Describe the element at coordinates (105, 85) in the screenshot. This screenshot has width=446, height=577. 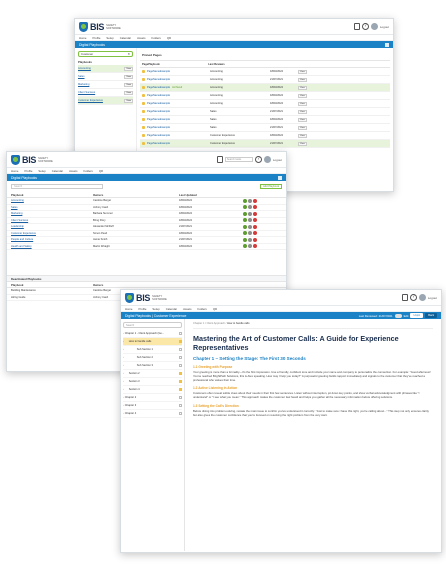
I see `playbook-list-item: Marketing View` at that location.